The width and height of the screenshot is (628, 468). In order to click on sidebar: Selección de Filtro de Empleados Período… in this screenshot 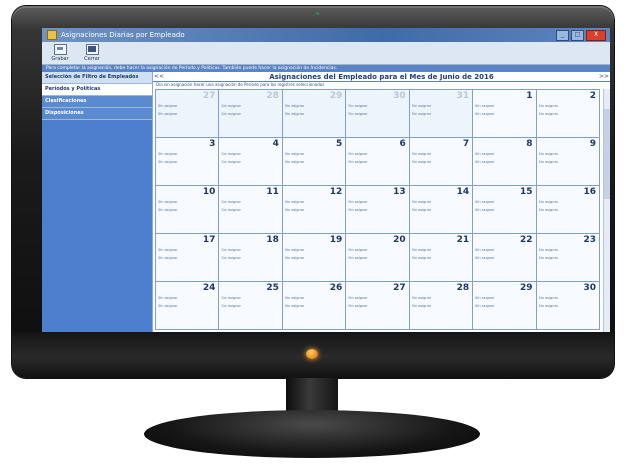, I will do `click(97, 209)`.